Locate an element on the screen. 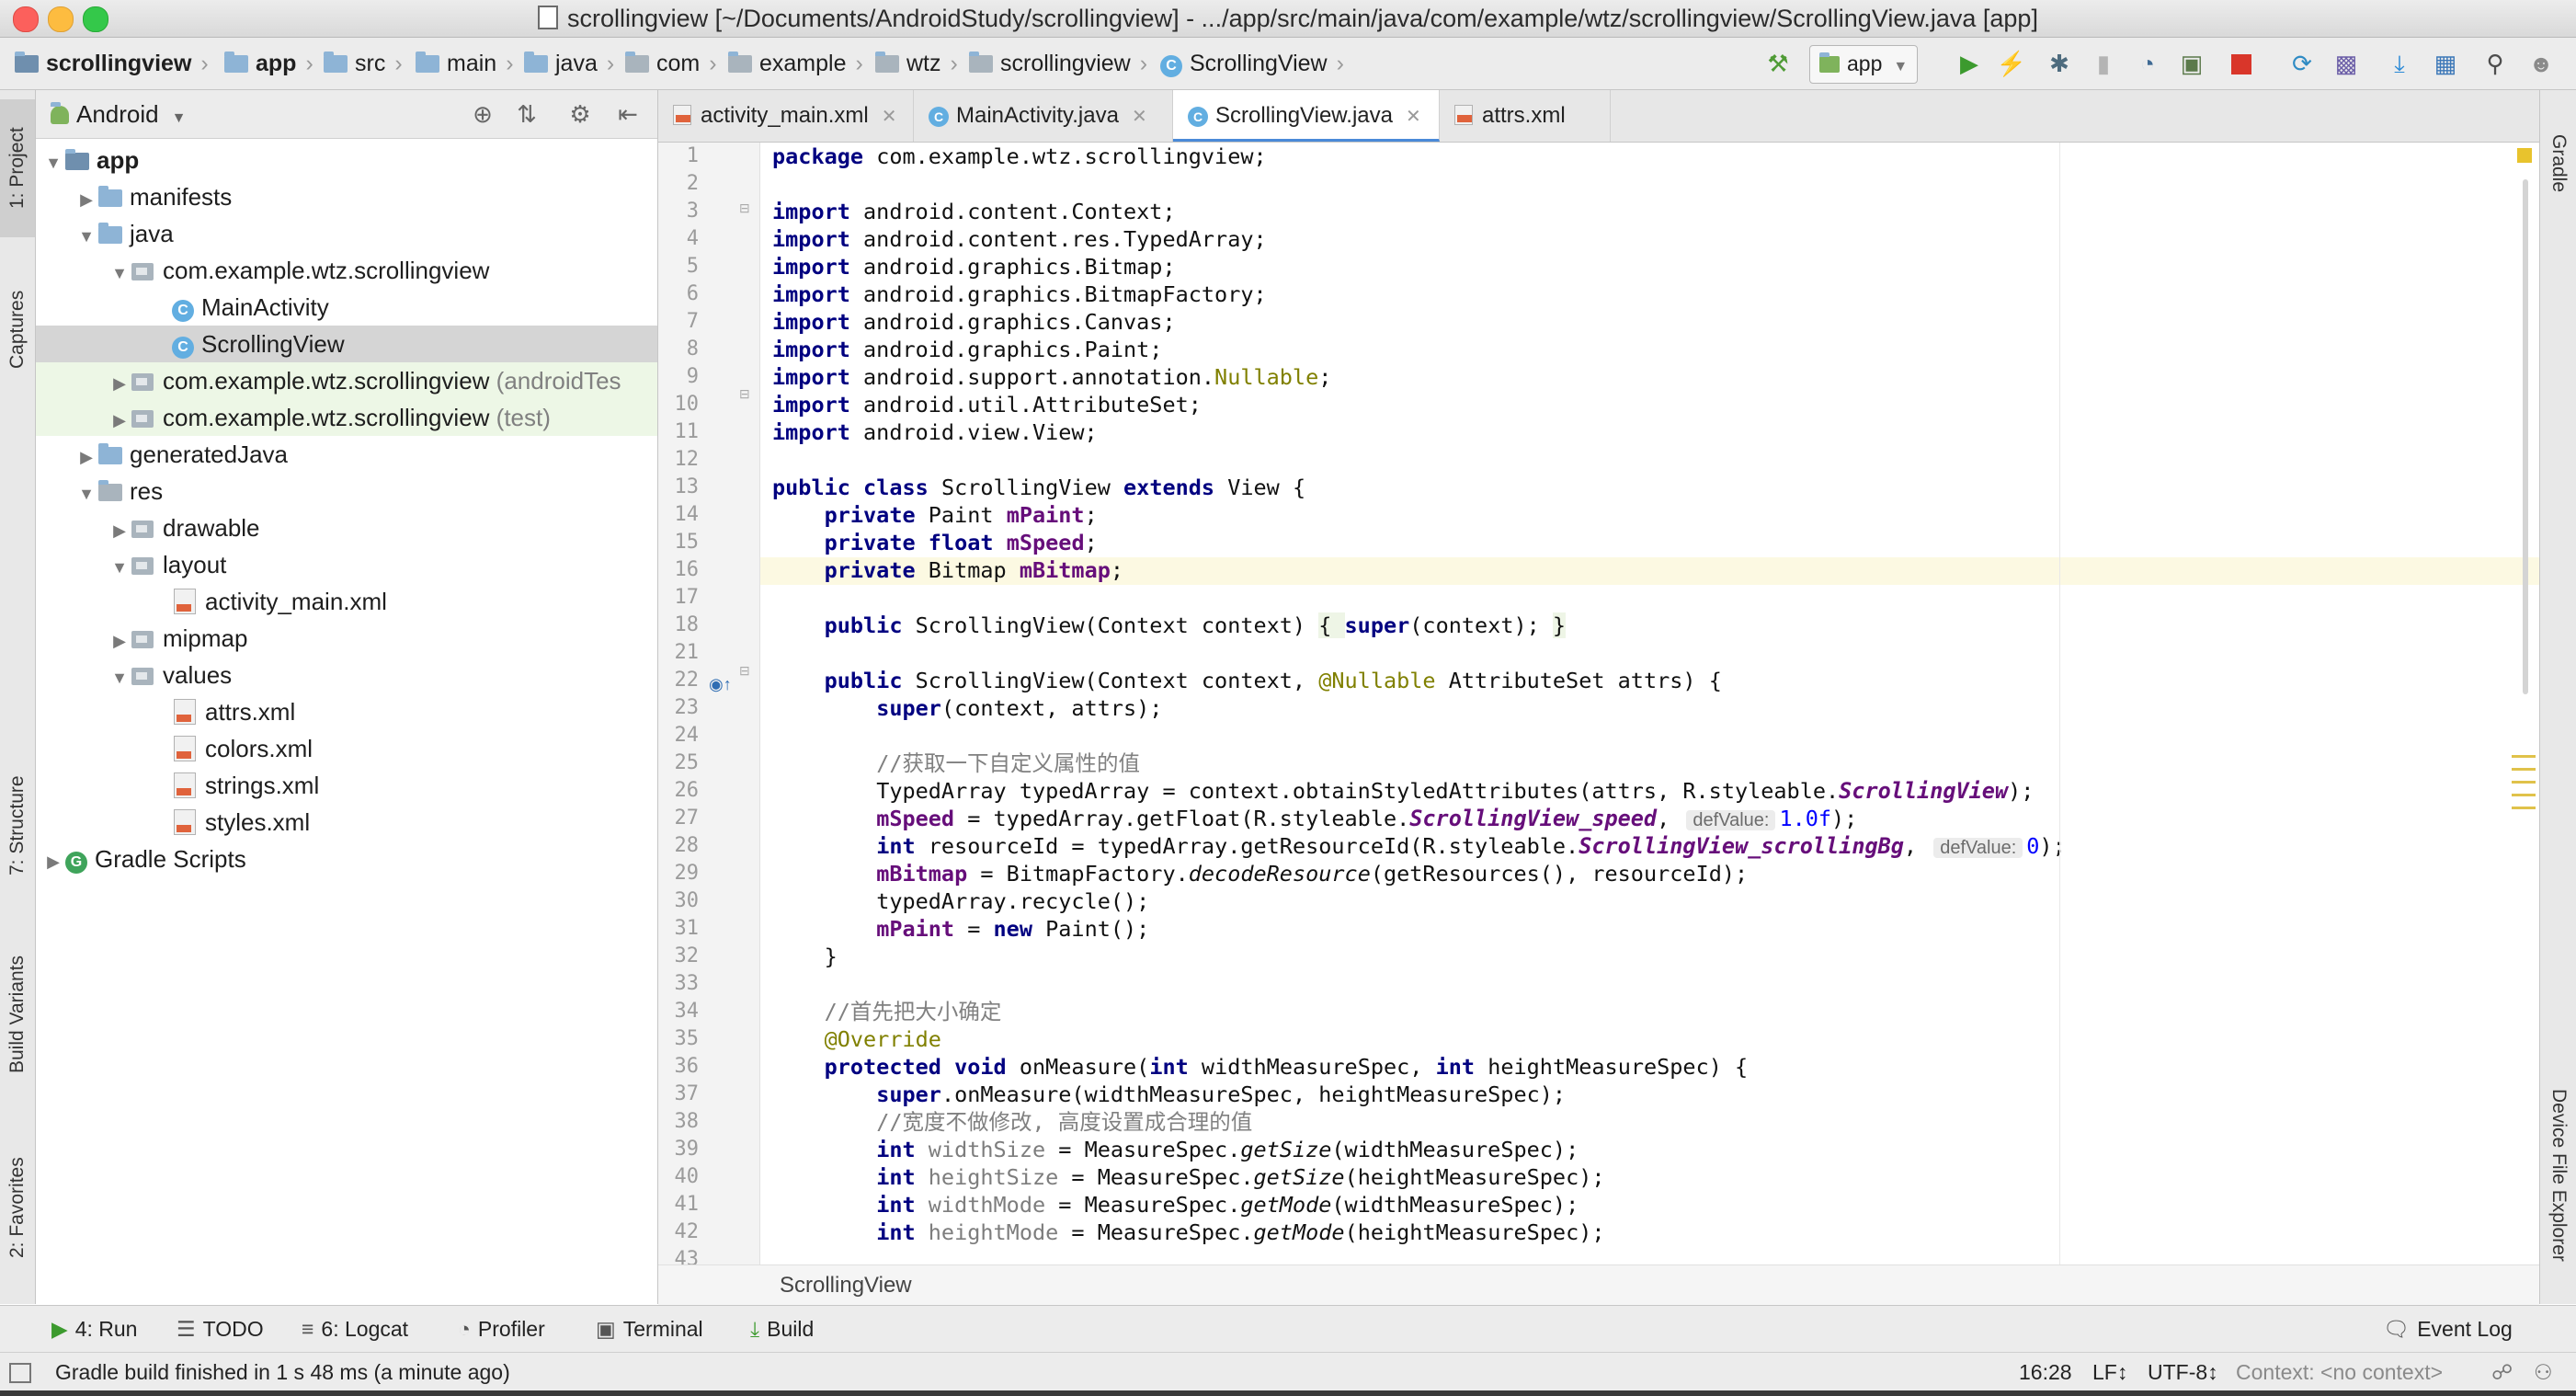  tab-build-variants: Build Variants is located at coordinates (17, 1014).